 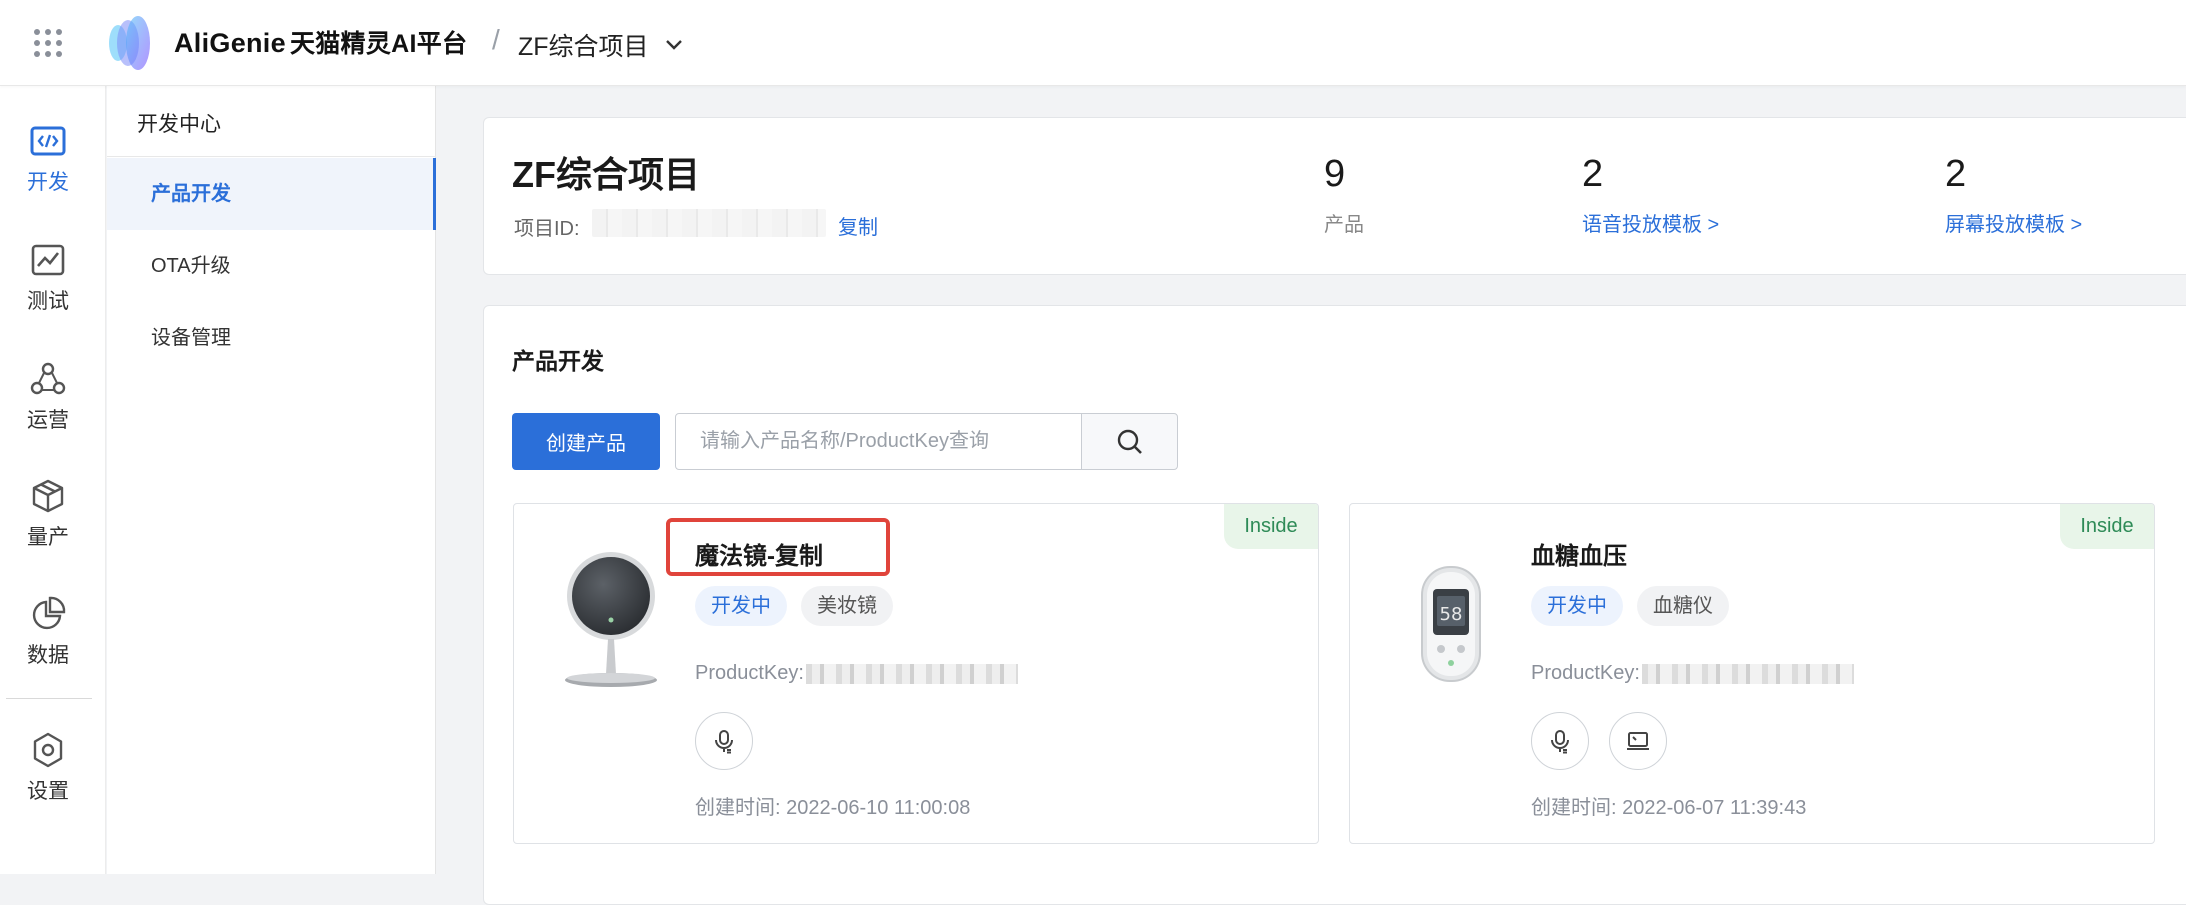 I want to click on primary-rail: 开发 测试 运营 量产 数据 设置, so click(x=53, y=480).